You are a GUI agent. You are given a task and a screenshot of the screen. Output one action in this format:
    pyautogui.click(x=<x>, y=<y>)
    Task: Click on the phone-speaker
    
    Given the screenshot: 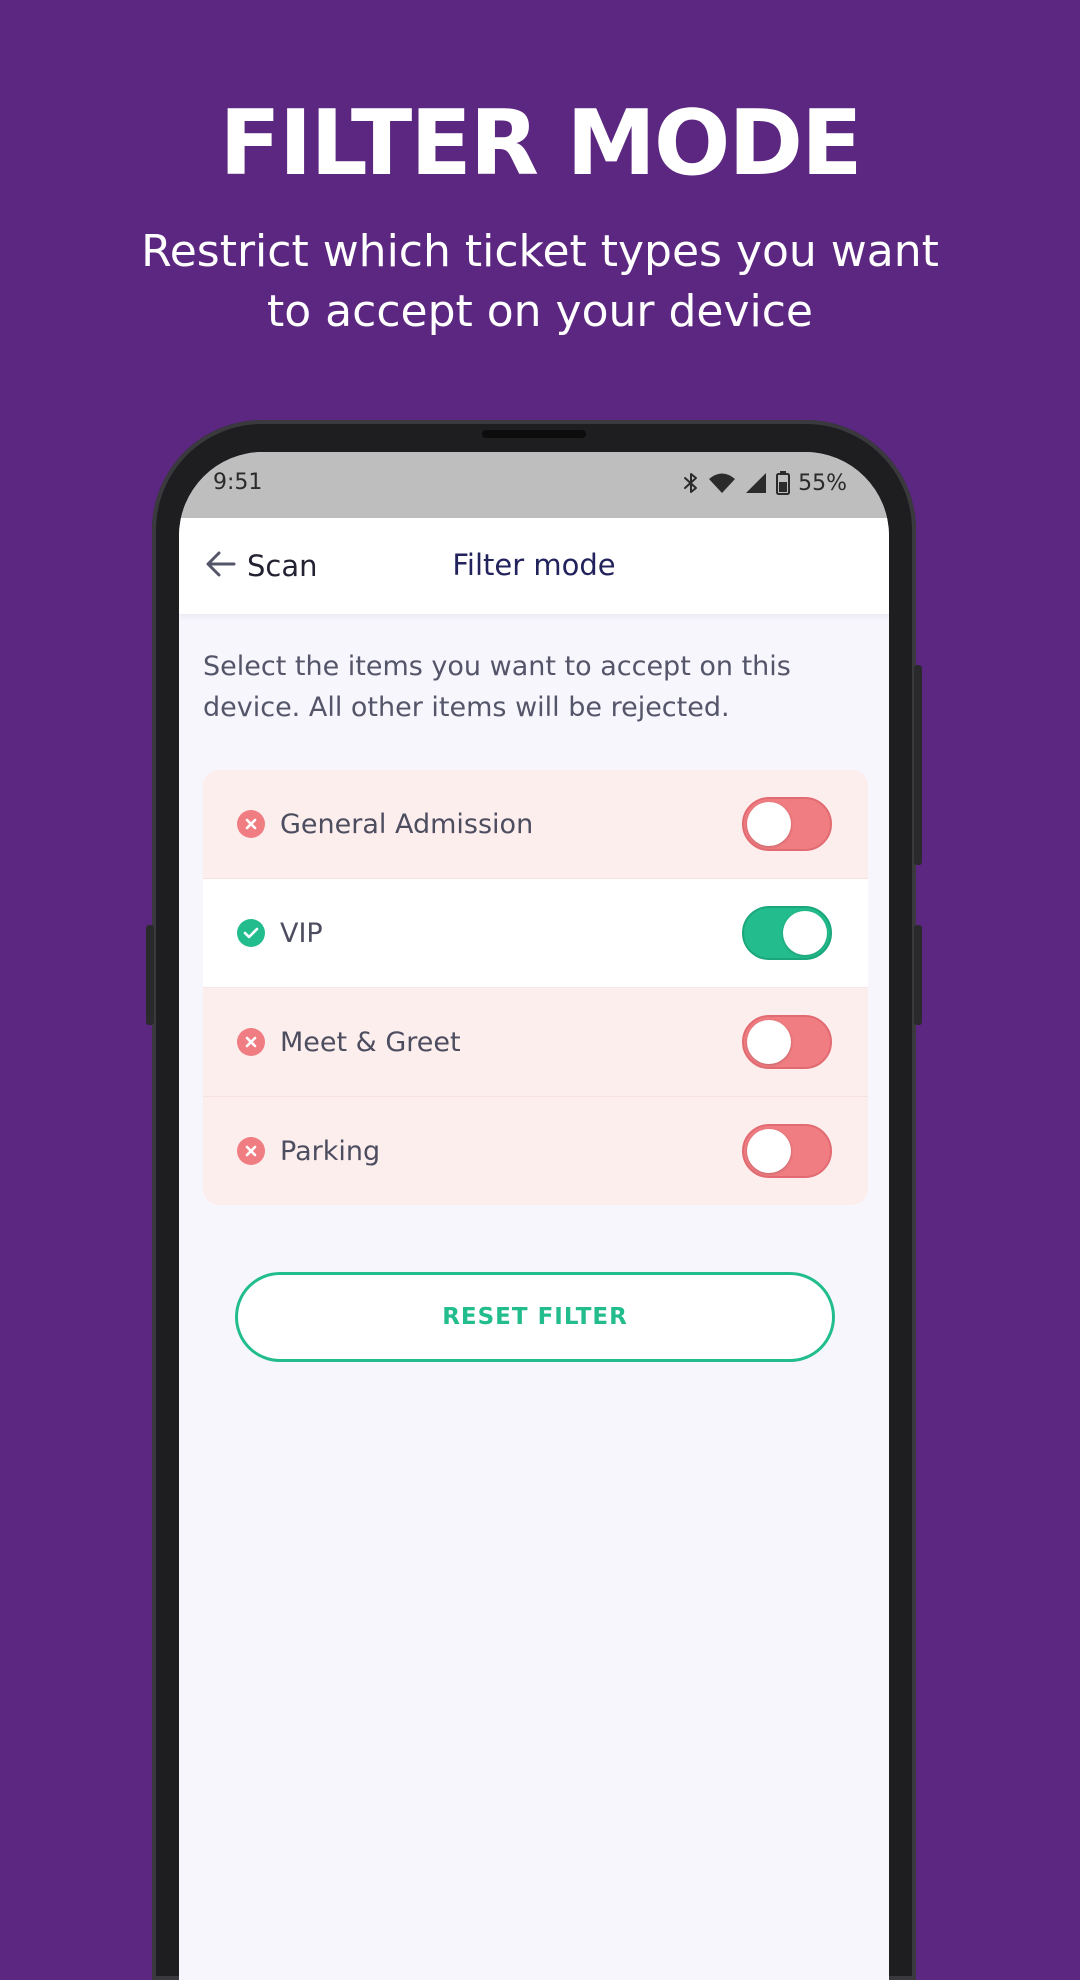 What is the action you would take?
    pyautogui.click(x=534, y=434)
    